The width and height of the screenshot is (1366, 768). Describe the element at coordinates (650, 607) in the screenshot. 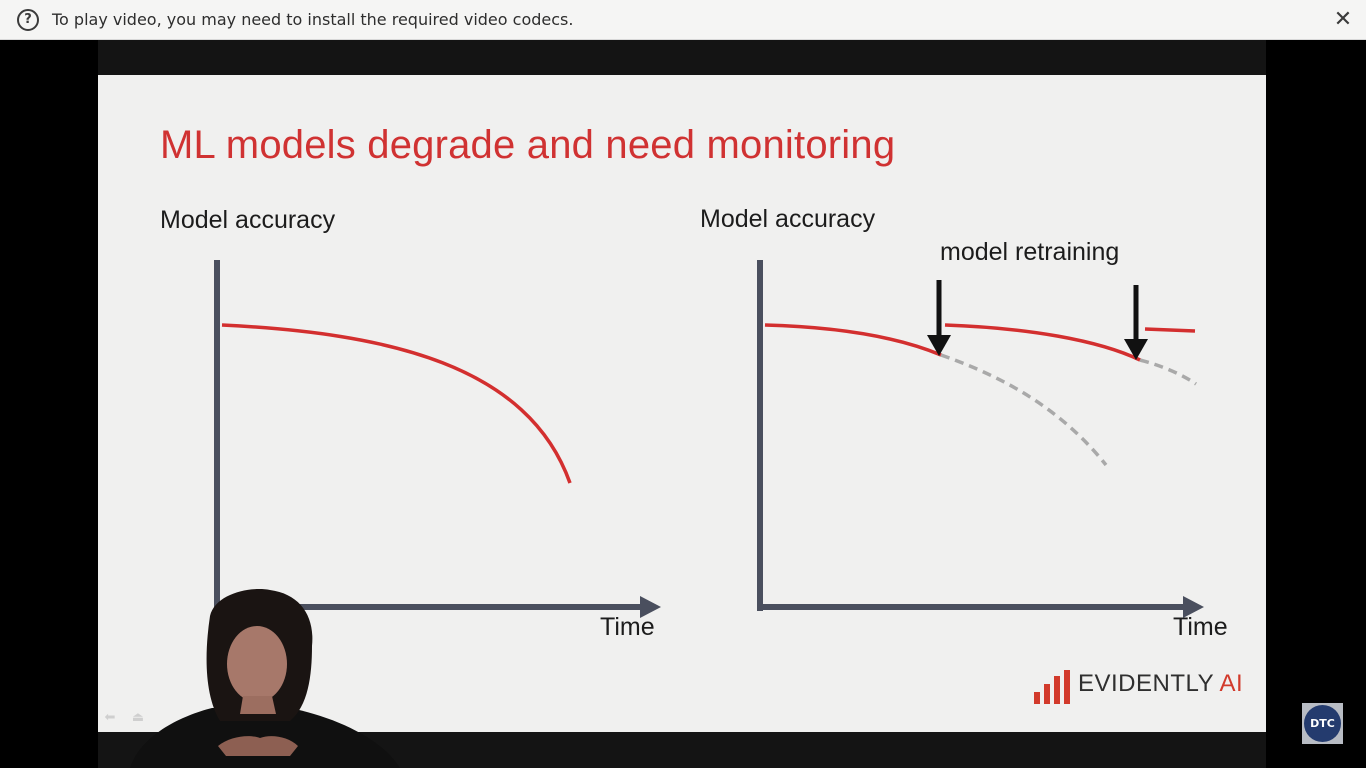

I see `left-x-axis-arrowhead` at that location.